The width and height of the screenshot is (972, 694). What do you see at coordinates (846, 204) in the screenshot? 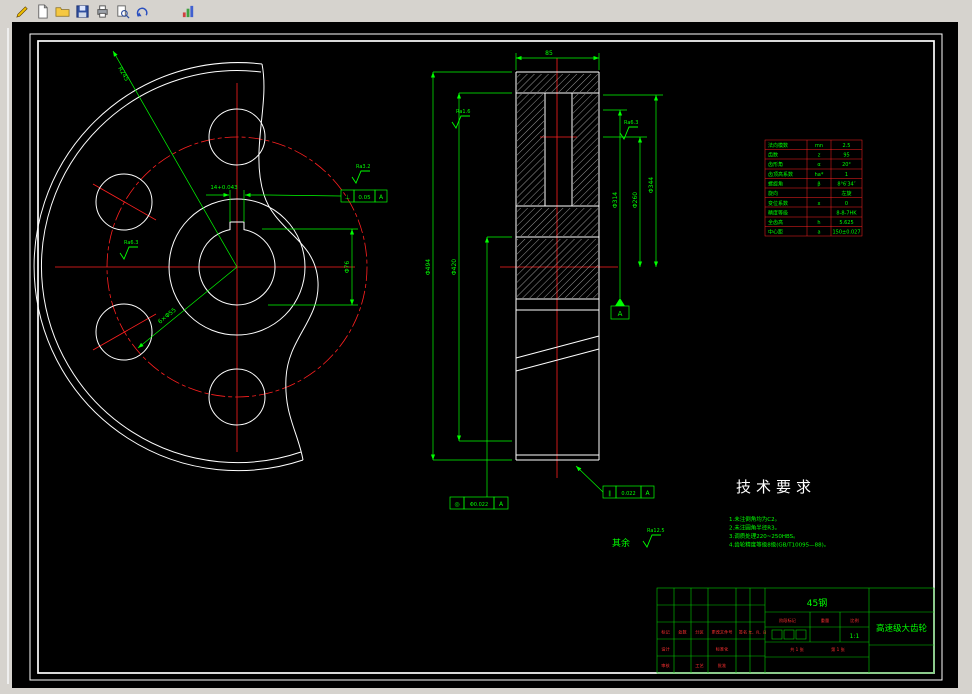
I see `param-cell: 0` at bounding box center [846, 204].